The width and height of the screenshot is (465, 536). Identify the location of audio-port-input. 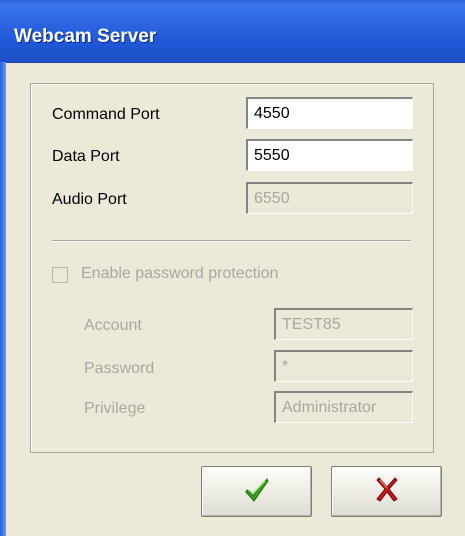
(329, 198).